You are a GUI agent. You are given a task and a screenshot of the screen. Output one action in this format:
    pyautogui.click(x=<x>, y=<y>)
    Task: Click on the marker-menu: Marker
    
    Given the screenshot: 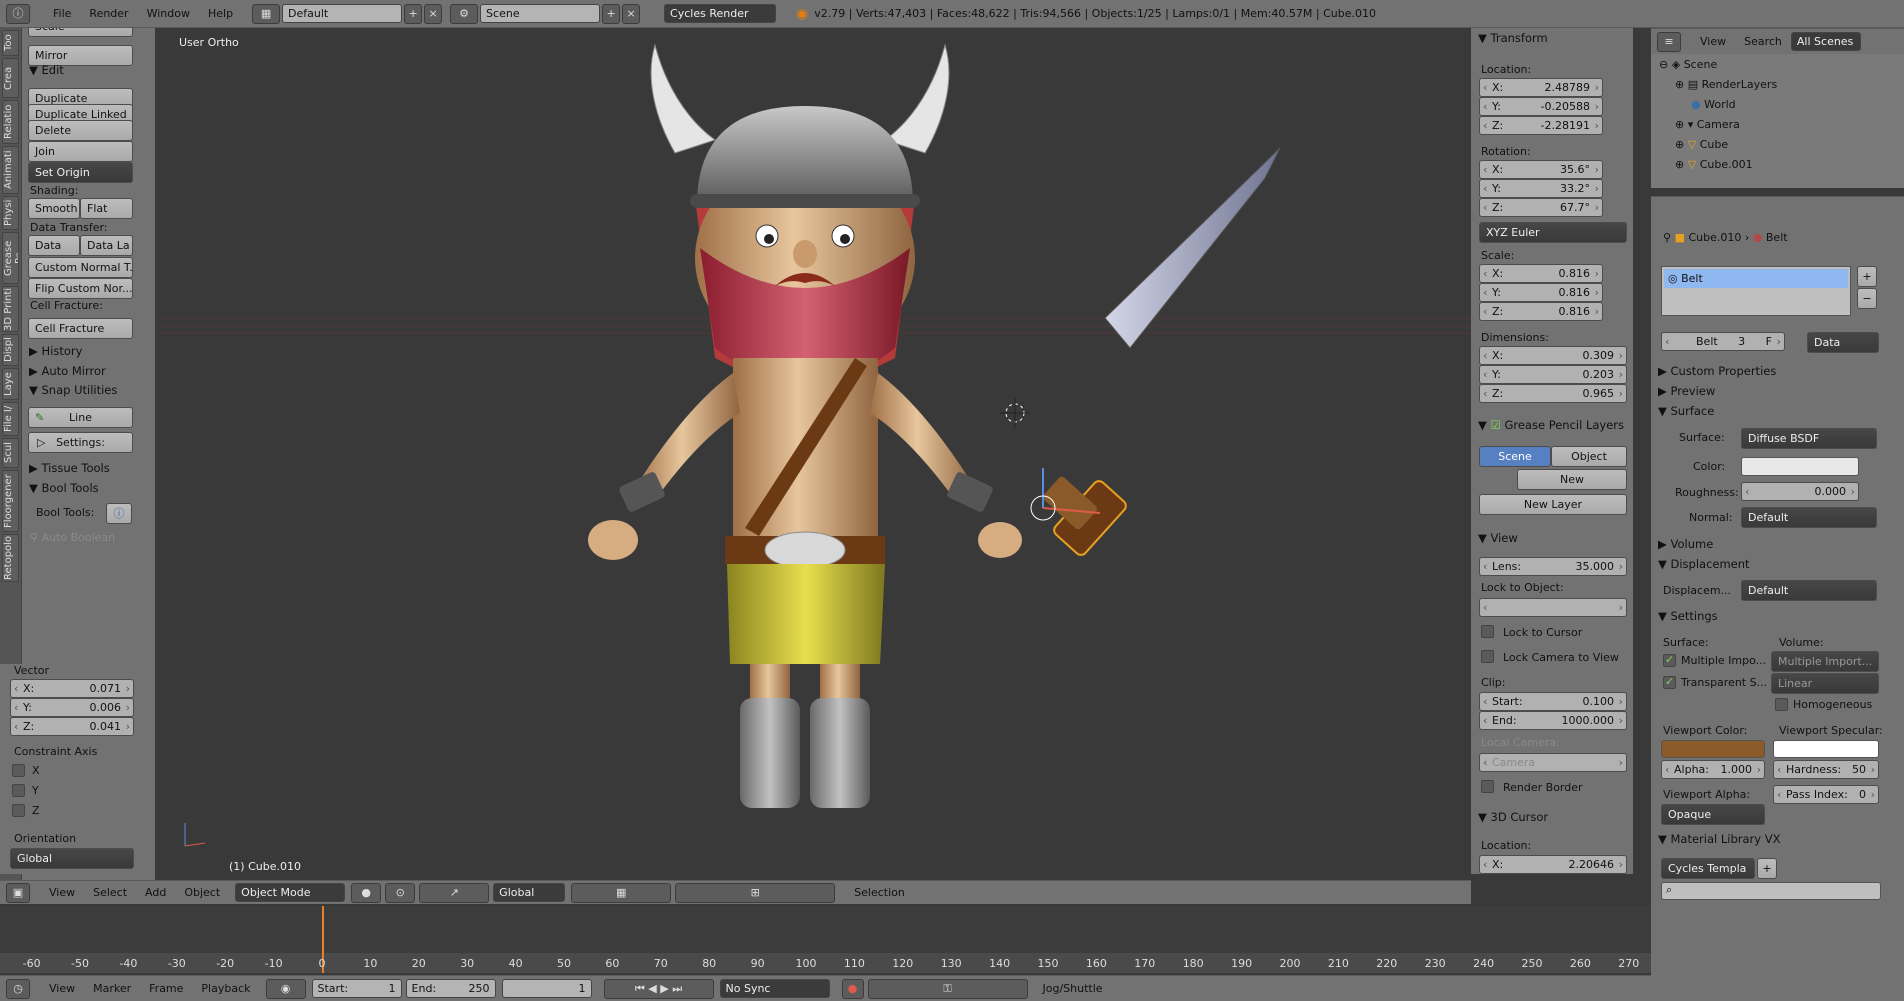 What is the action you would take?
    pyautogui.click(x=112, y=988)
    